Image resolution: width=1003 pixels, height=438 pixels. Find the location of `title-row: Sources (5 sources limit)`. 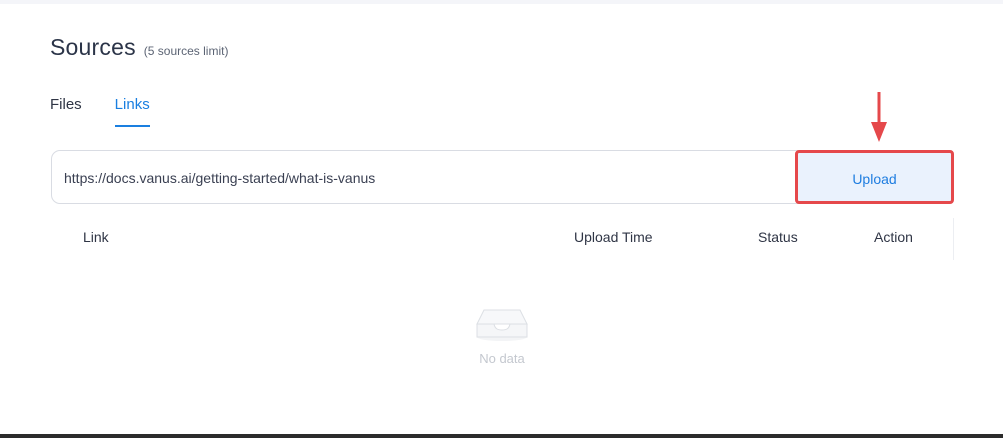

title-row: Sources (5 sources limit) is located at coordinates (139, 47).